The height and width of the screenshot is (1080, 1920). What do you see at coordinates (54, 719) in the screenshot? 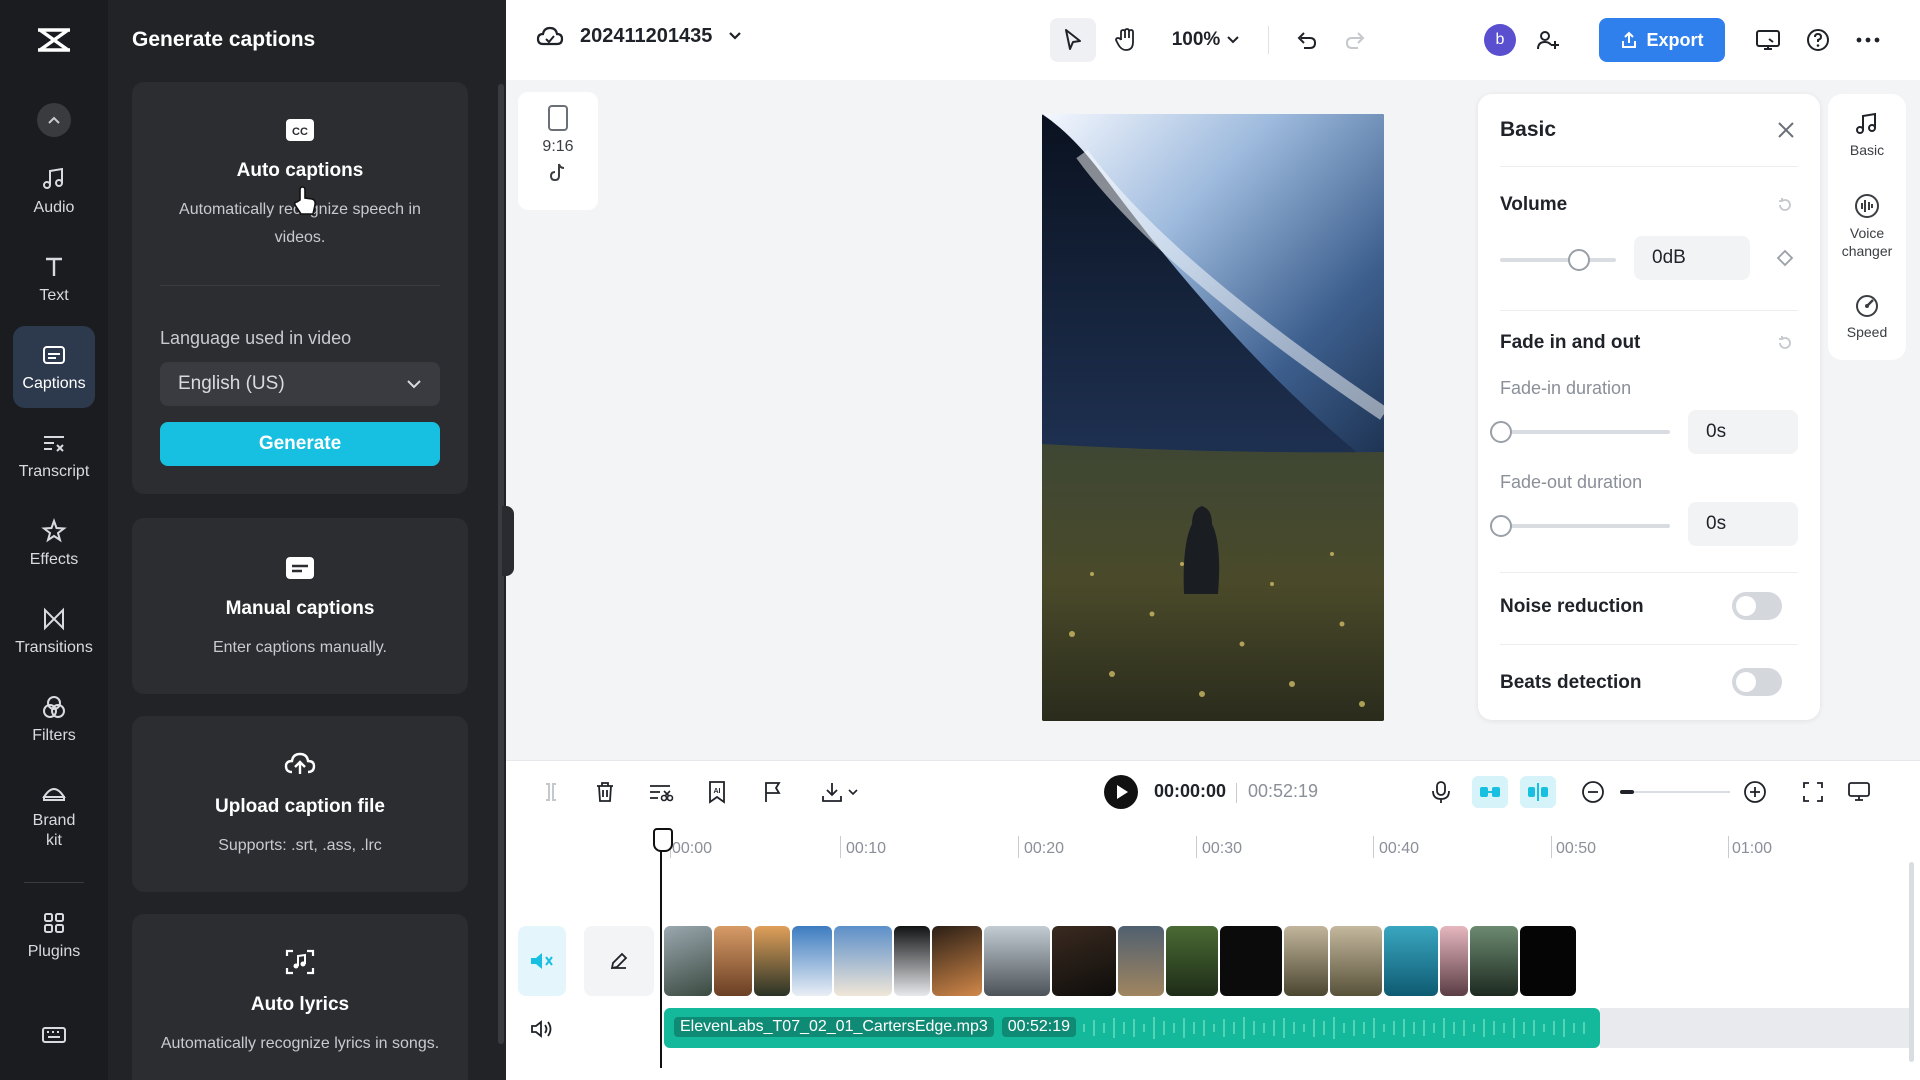
I see `rail-item-filters: Filters` at bounding box center [54, 719].